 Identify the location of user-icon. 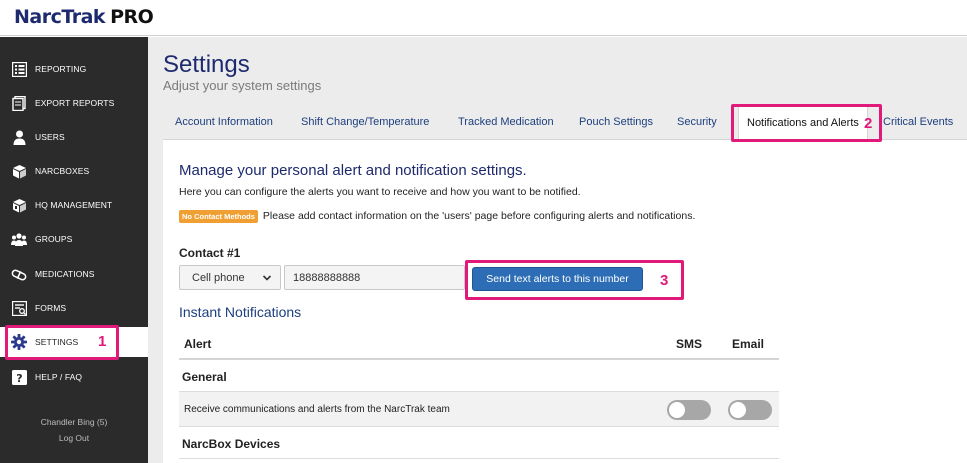
(19, 137).